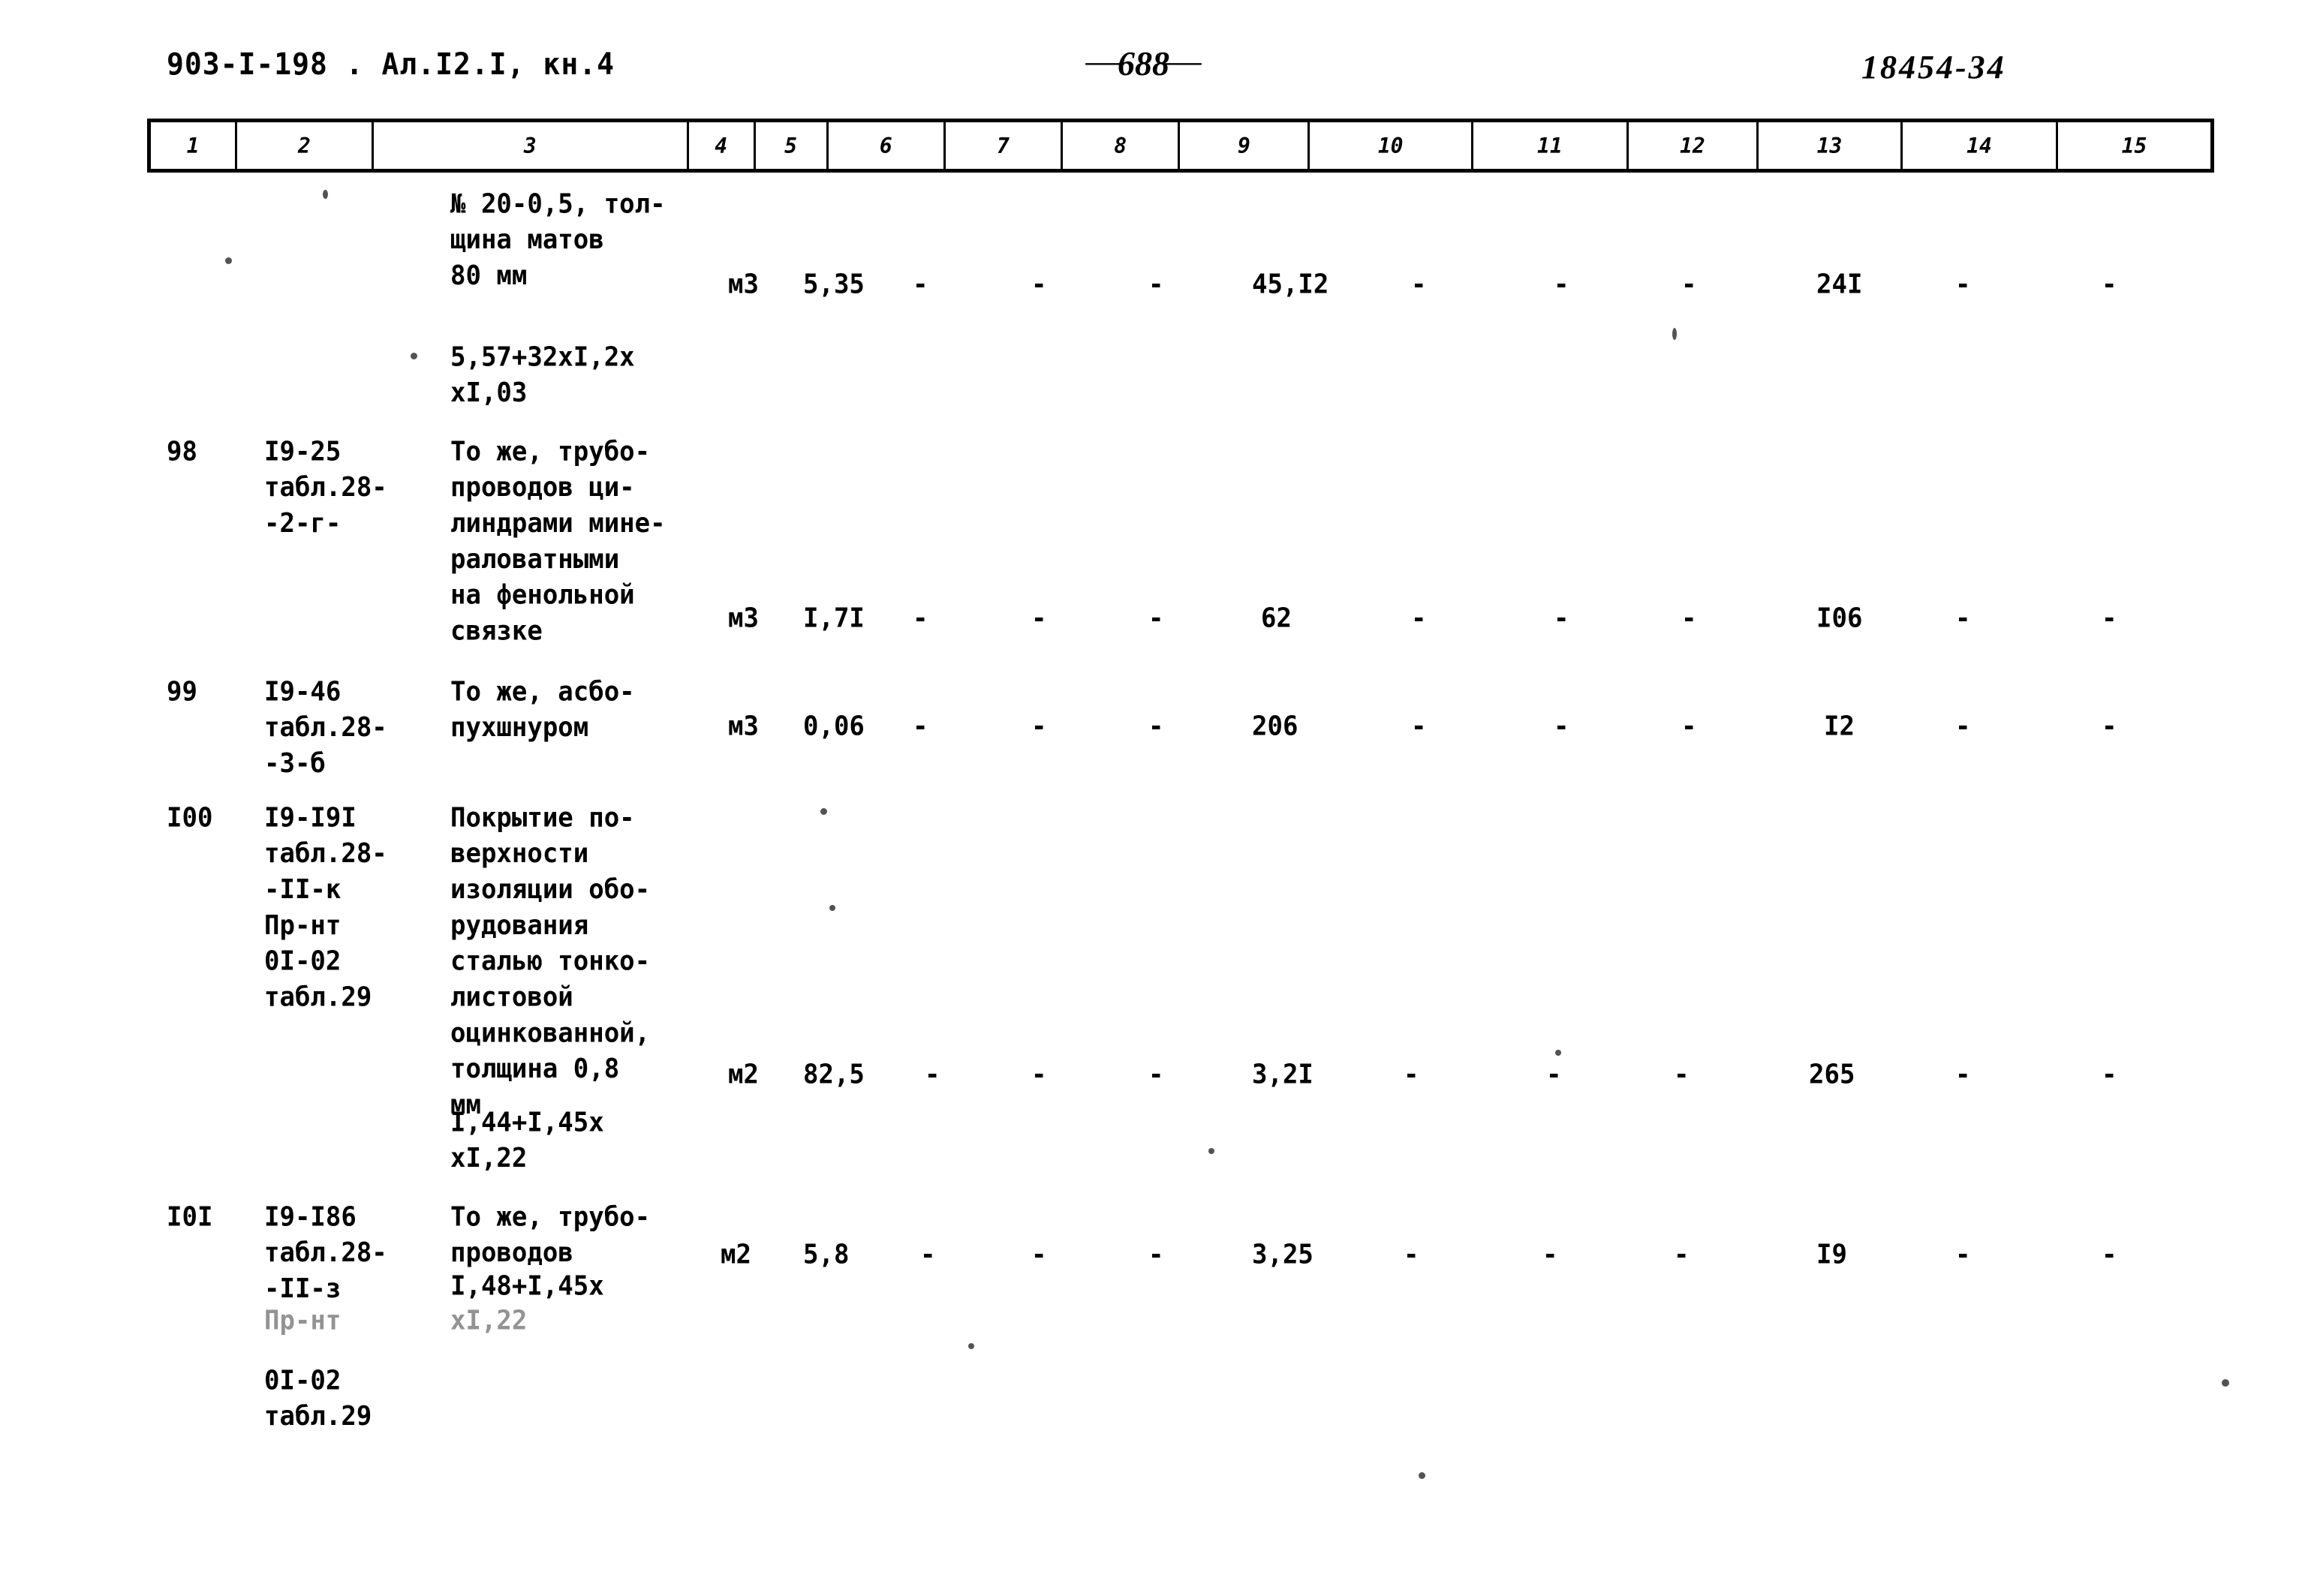 This screenshot has width=2305, height=1596. Describe the element at coordinates (550, 1235) in the screenshot. I see `row-description: То же, трубо- проводов` at that location.